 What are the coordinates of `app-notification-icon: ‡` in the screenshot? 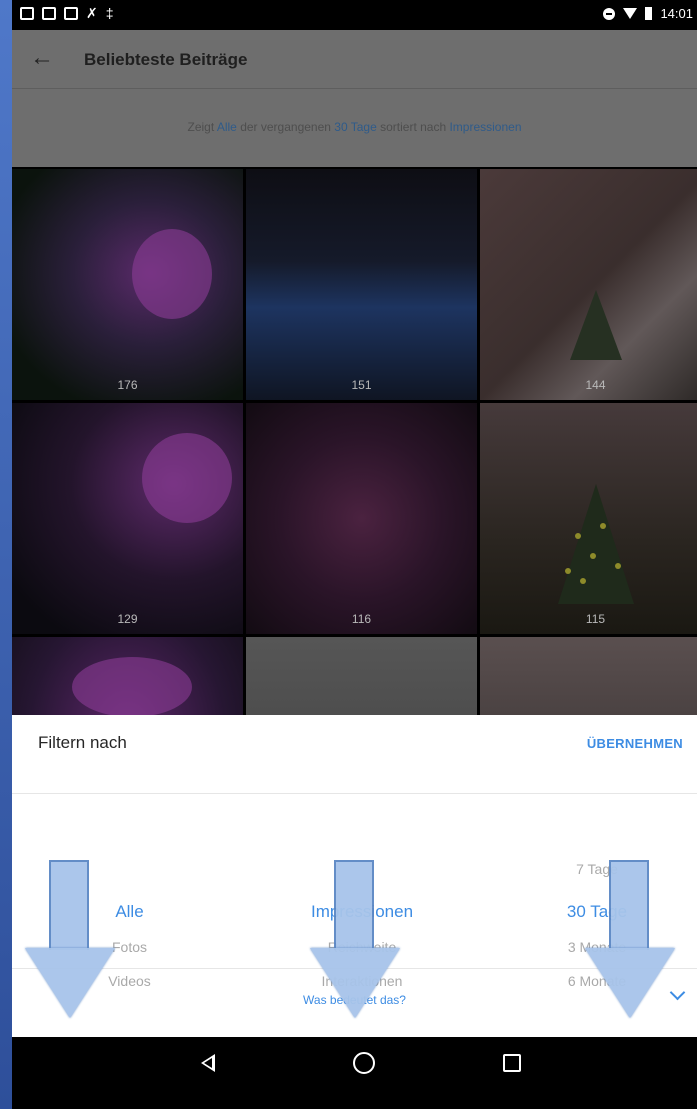 It's located at (109, 13).